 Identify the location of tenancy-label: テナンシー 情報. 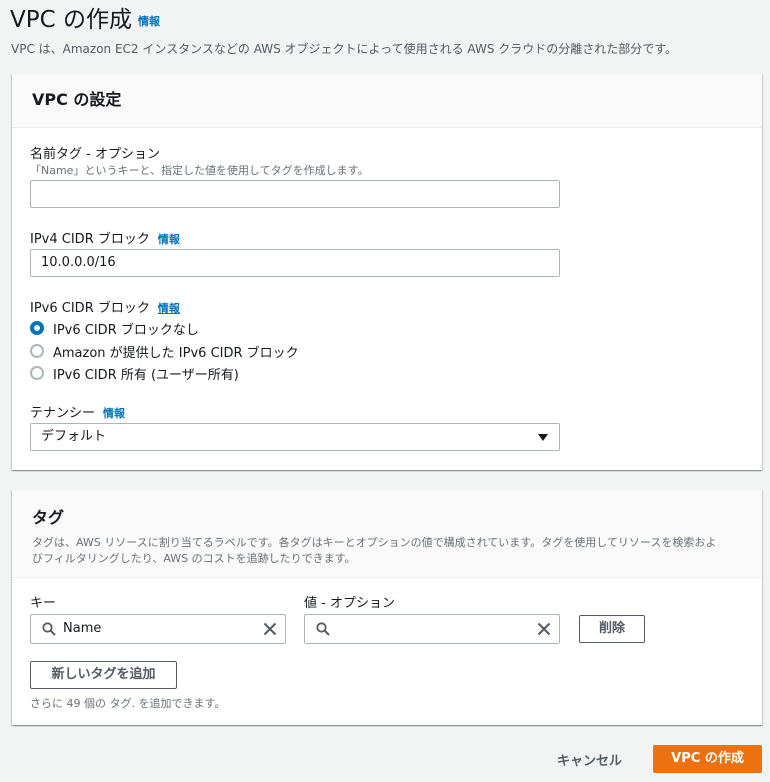
(77, 411).